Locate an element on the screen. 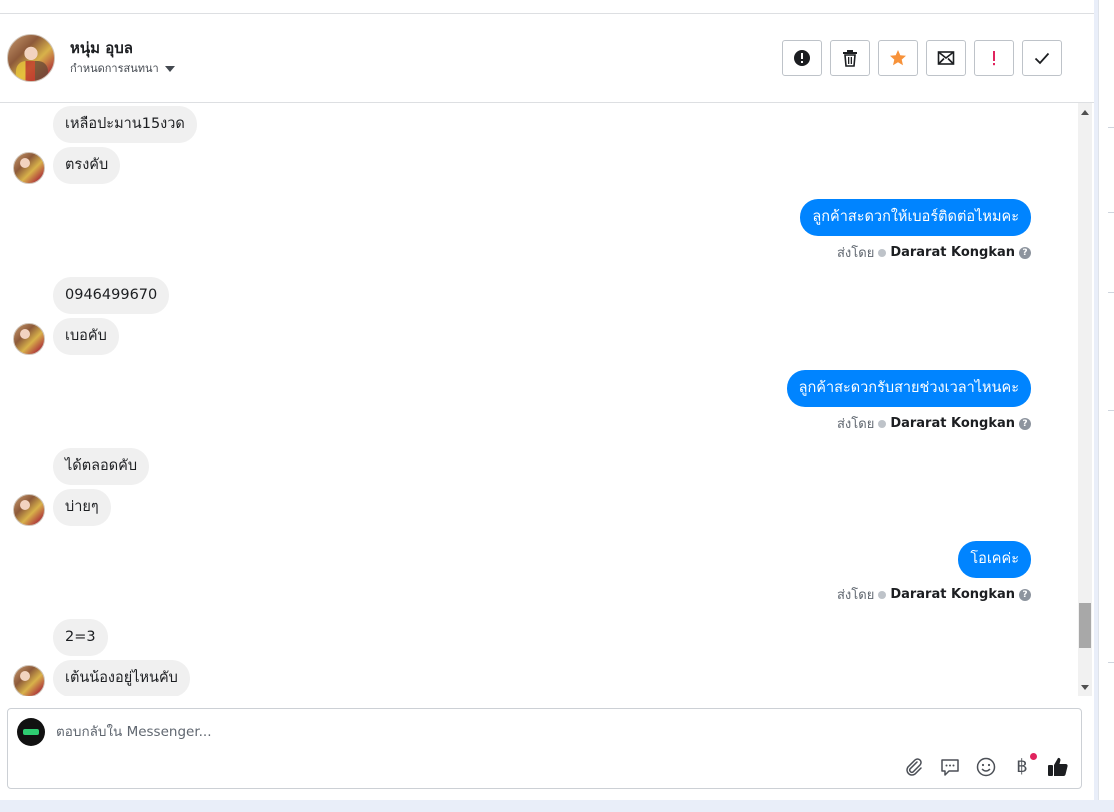 This screenshot has height=812, width=1114. check-icon is located at coordinates (1042, 58).